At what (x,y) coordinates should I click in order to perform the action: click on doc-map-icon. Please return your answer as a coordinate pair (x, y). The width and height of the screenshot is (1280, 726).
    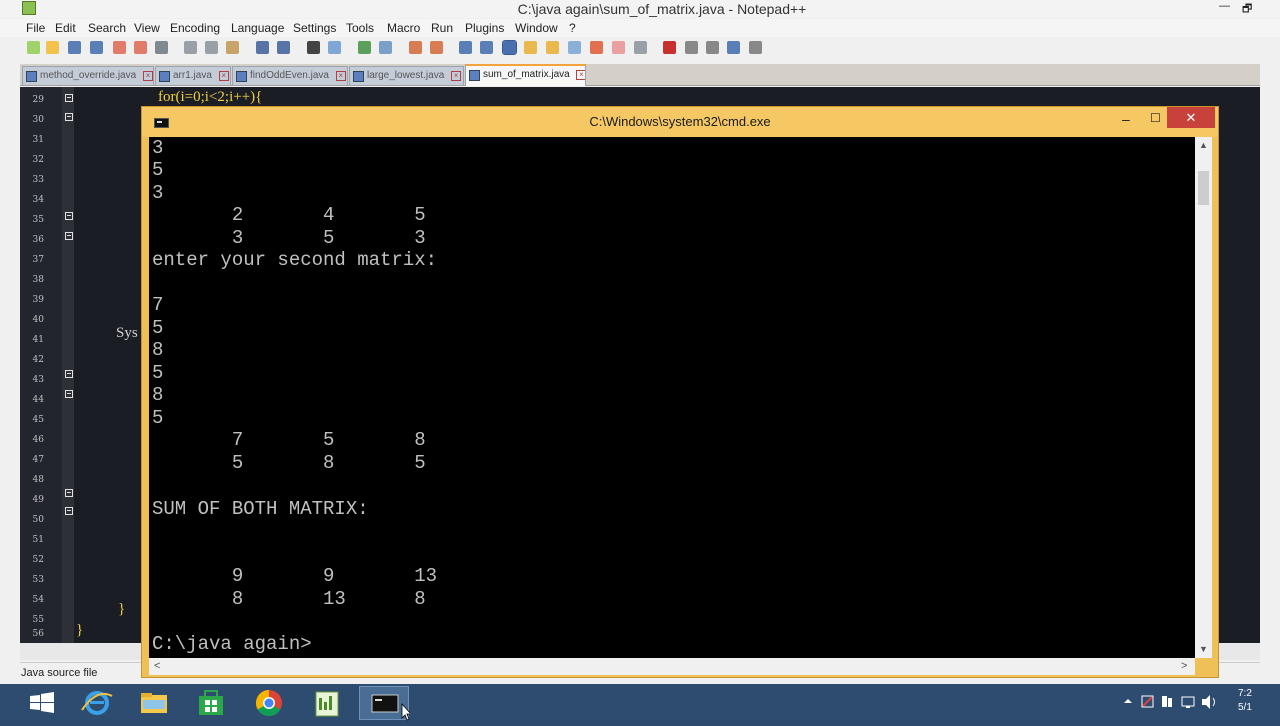
    Looking at the image, I should click on (552, 47).